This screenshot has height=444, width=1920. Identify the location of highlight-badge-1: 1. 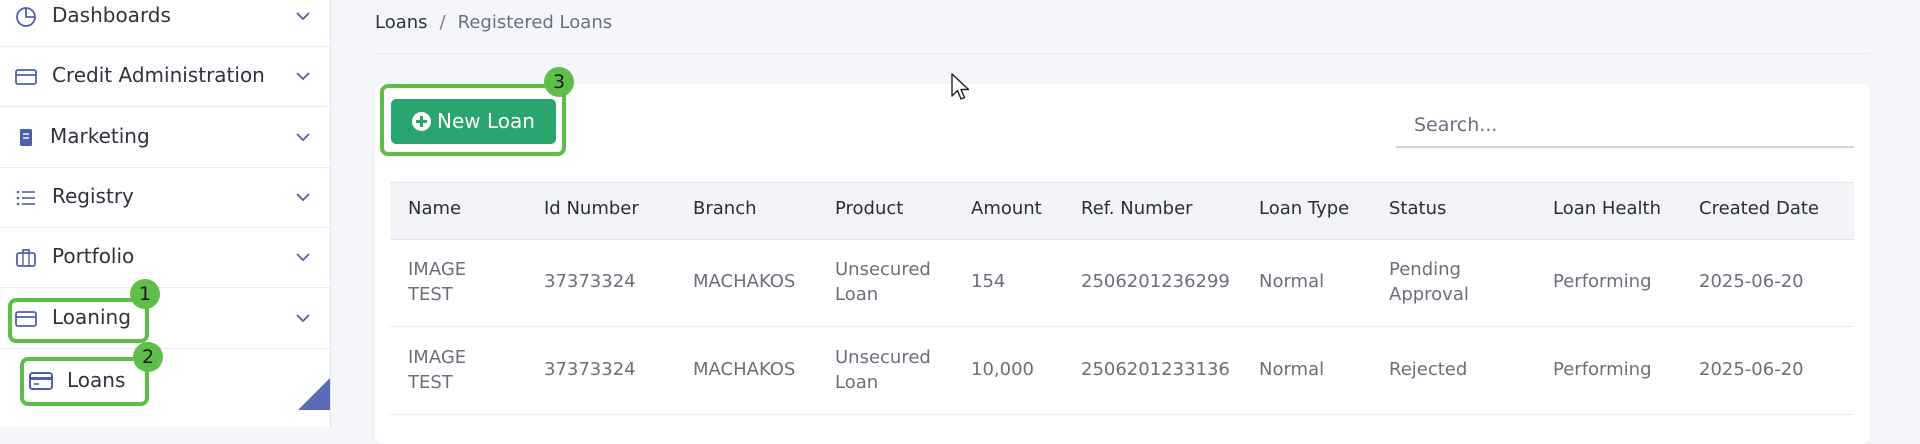
(145, 294).